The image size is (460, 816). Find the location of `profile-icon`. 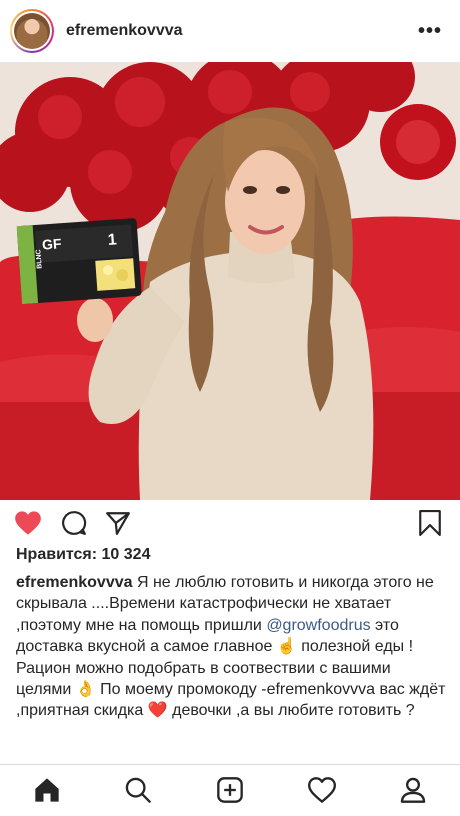

profile-icon is located at coordinates (413, 790).